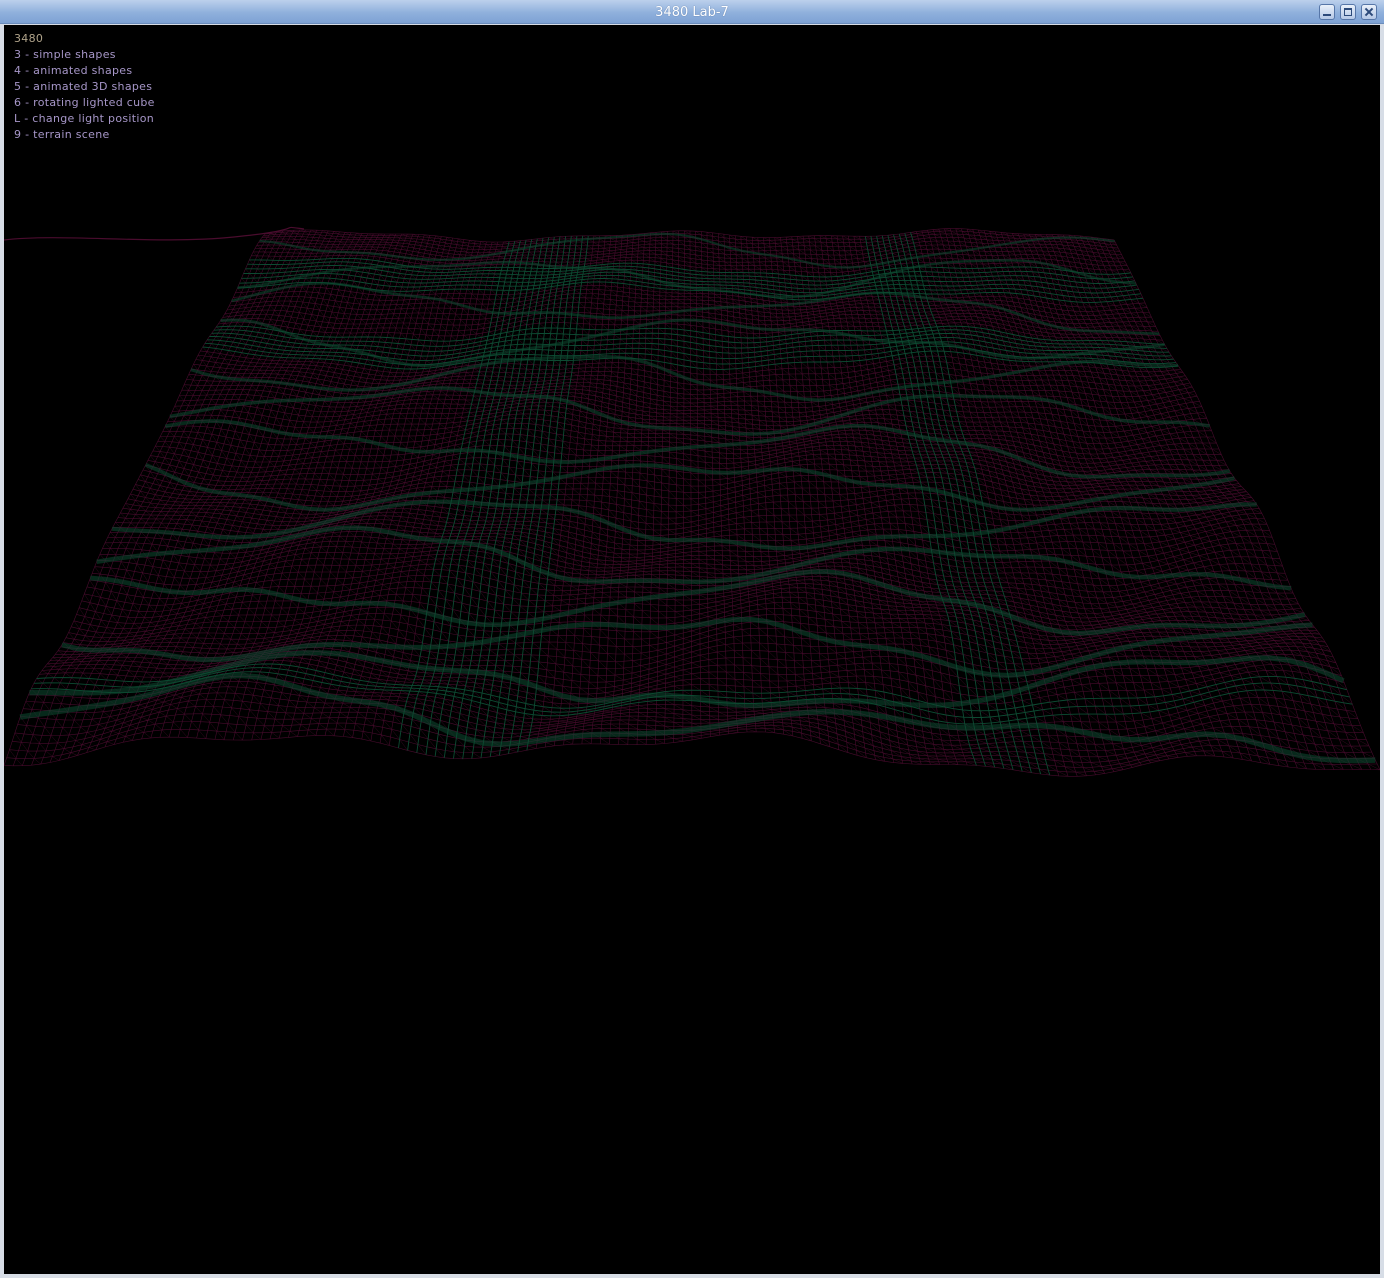 Image resolution: width=1384 pixels, height=1278 pixels. I want to click on menu-item-animated-shapes: 4 - animated shapes, so click(73, 70).